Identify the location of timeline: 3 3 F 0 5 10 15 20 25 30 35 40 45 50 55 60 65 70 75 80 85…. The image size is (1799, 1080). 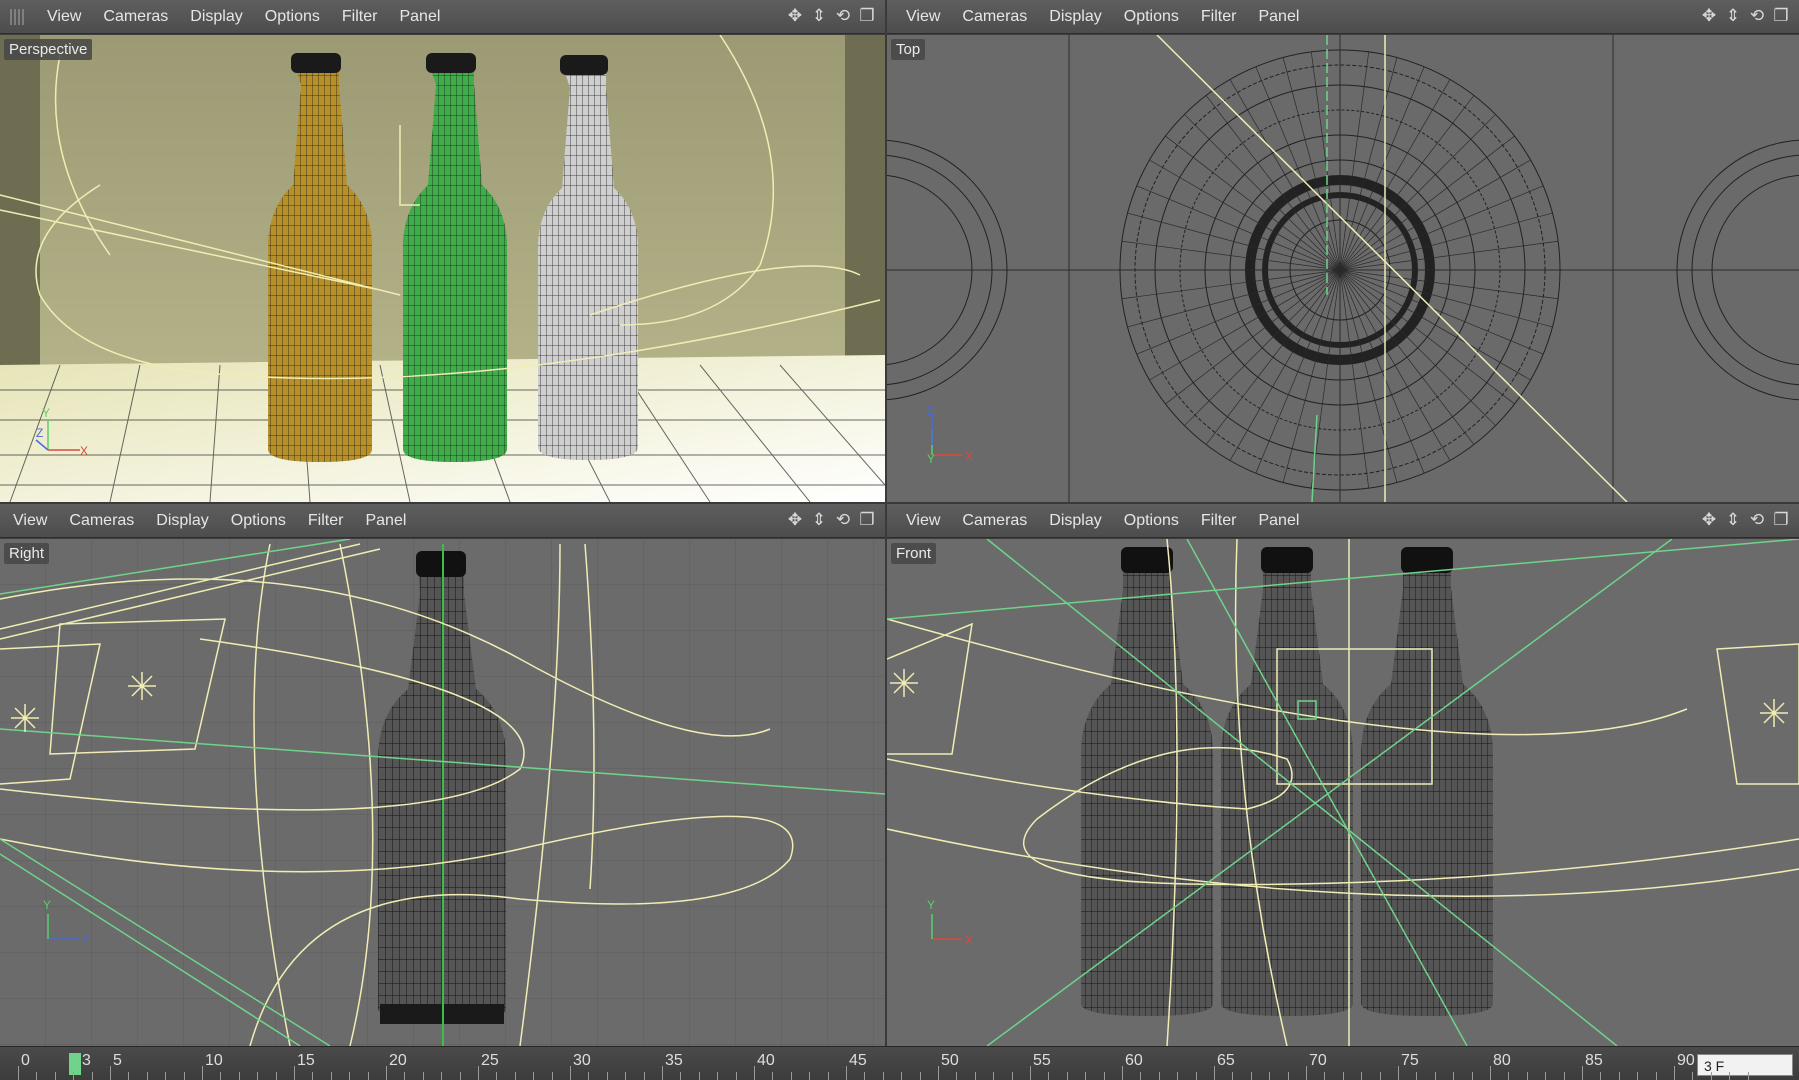
(899, 1063).